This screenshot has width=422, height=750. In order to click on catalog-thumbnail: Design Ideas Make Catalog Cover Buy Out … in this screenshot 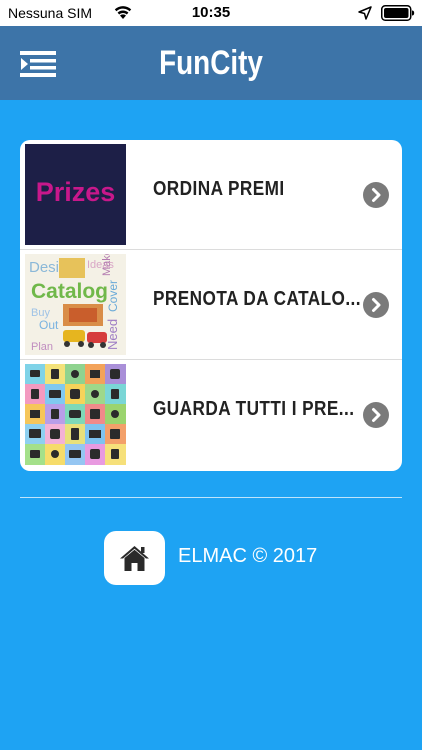, I will do `click(75, 304)`.